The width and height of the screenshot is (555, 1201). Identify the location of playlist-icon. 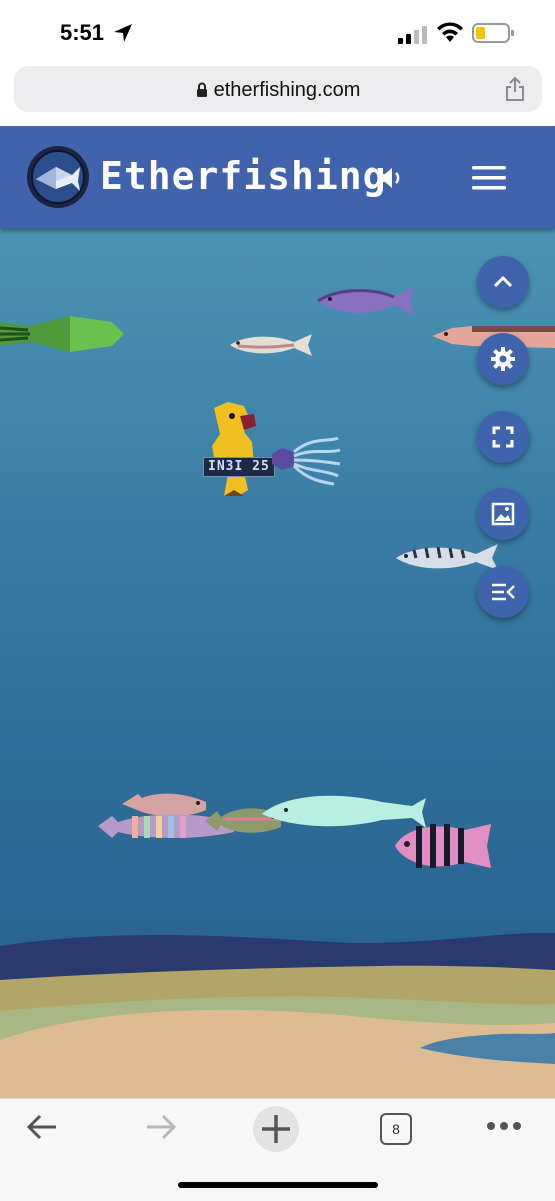
(503, 592).